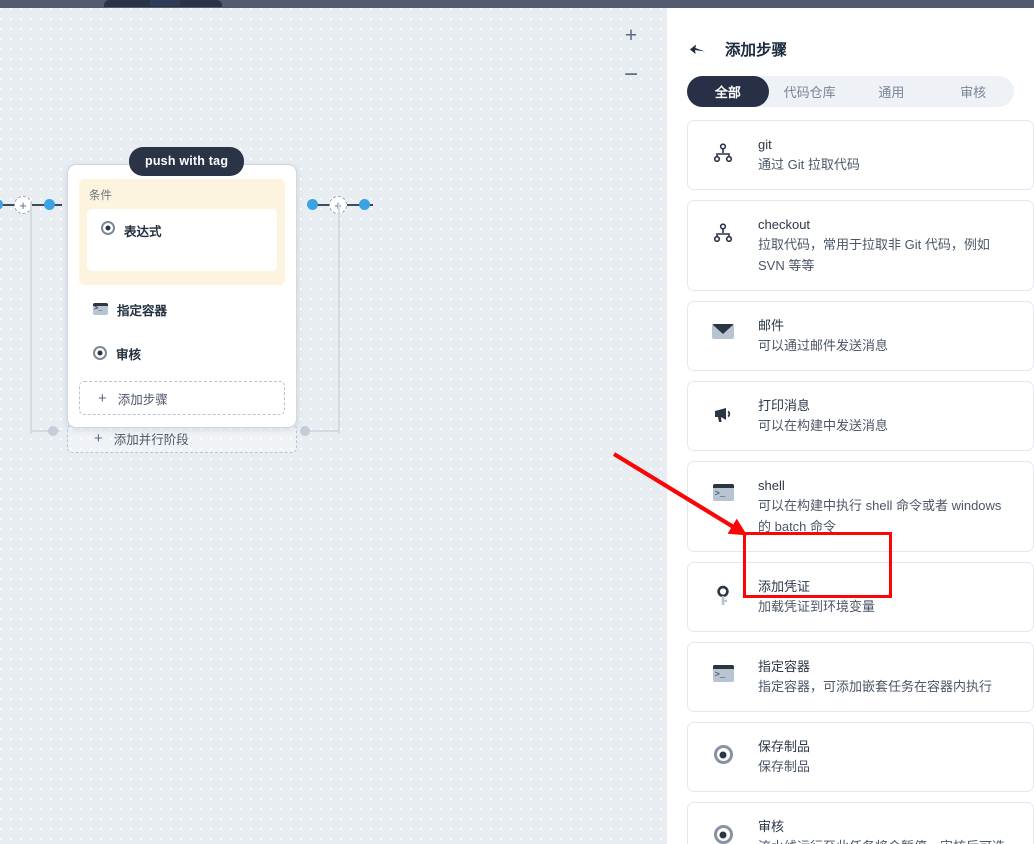  Describe the element at coordinates (765, 144) in the screenshot. I see `list-item-name: git` at that location.